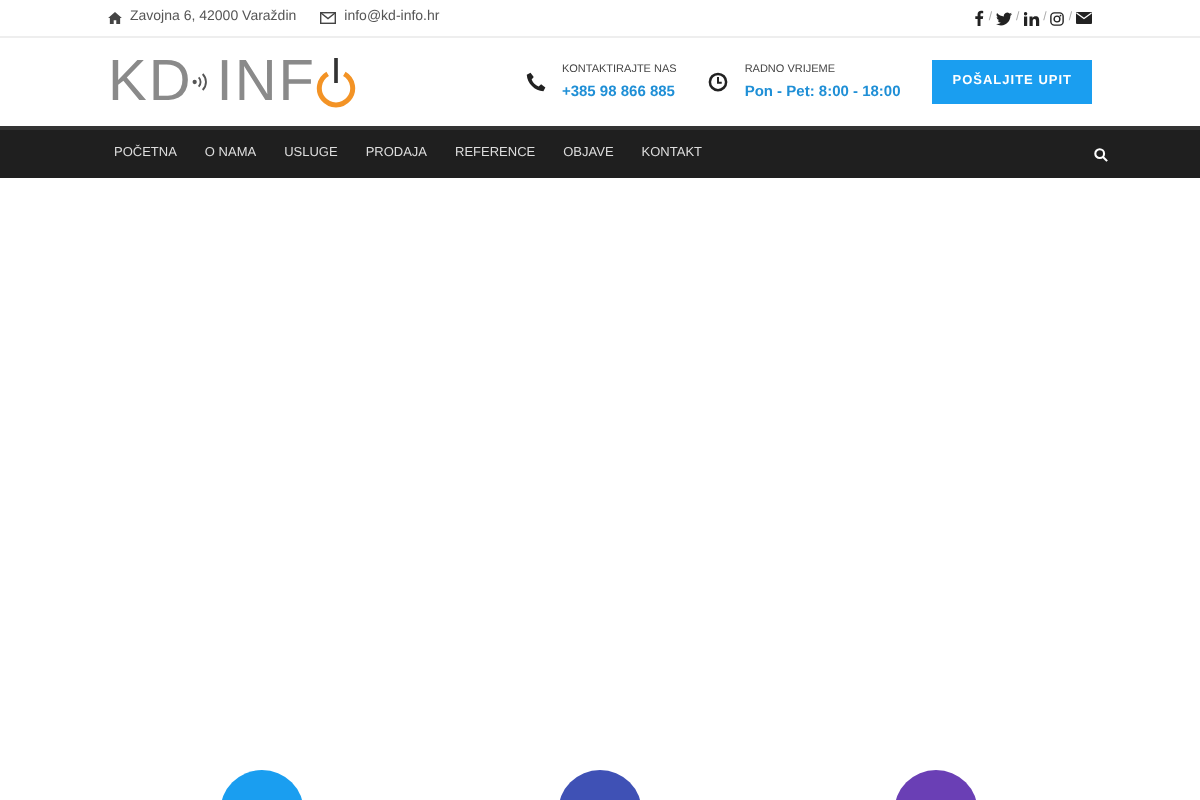 The height and width of the screenshot is (800, 1200). Describe the element at coordinates (328, 18) in the screenshot. I see `envelope-icon` at that location.